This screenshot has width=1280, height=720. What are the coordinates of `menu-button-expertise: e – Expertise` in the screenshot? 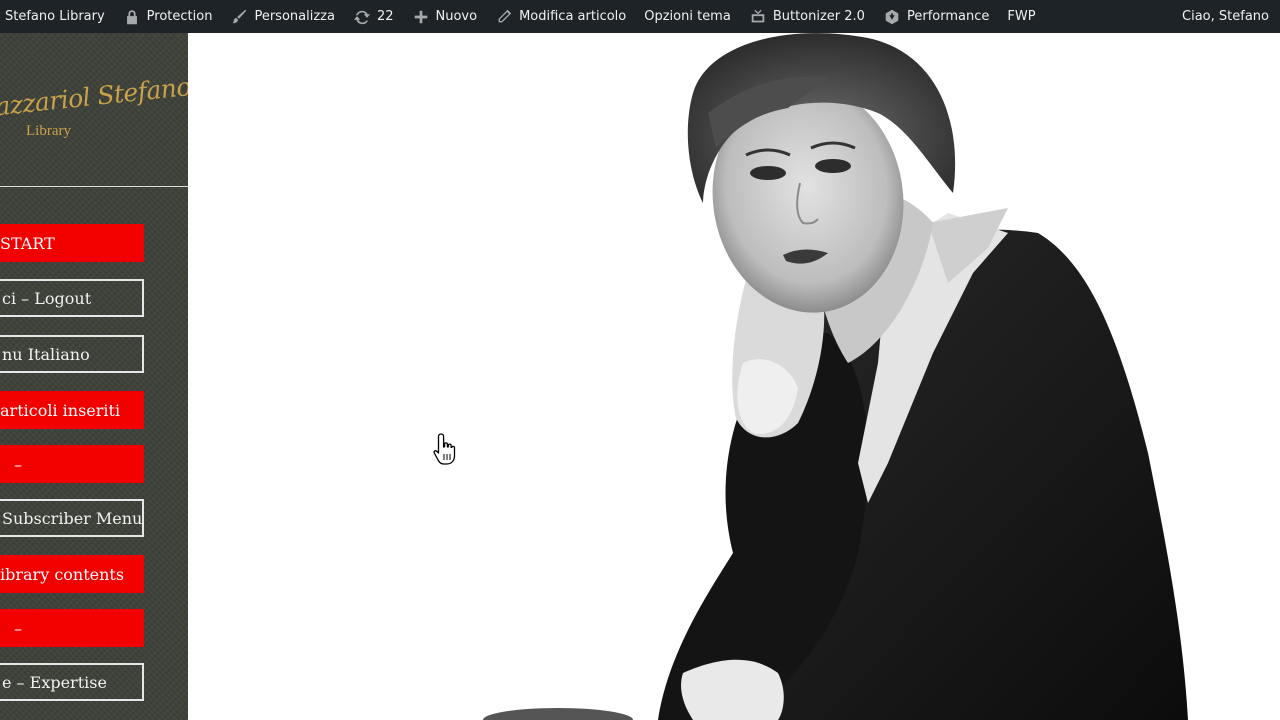 It's located at (72, 682).